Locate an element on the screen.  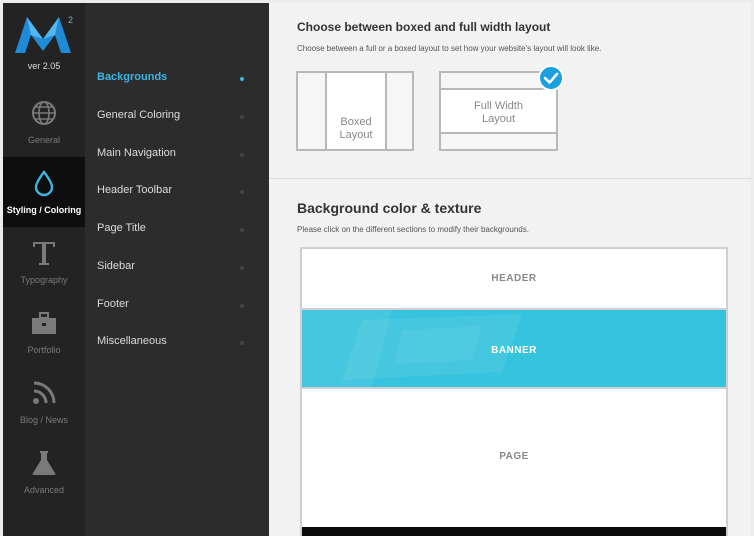
boxed-layout-option: Boxed Layout is located at coordinates (355, 111).